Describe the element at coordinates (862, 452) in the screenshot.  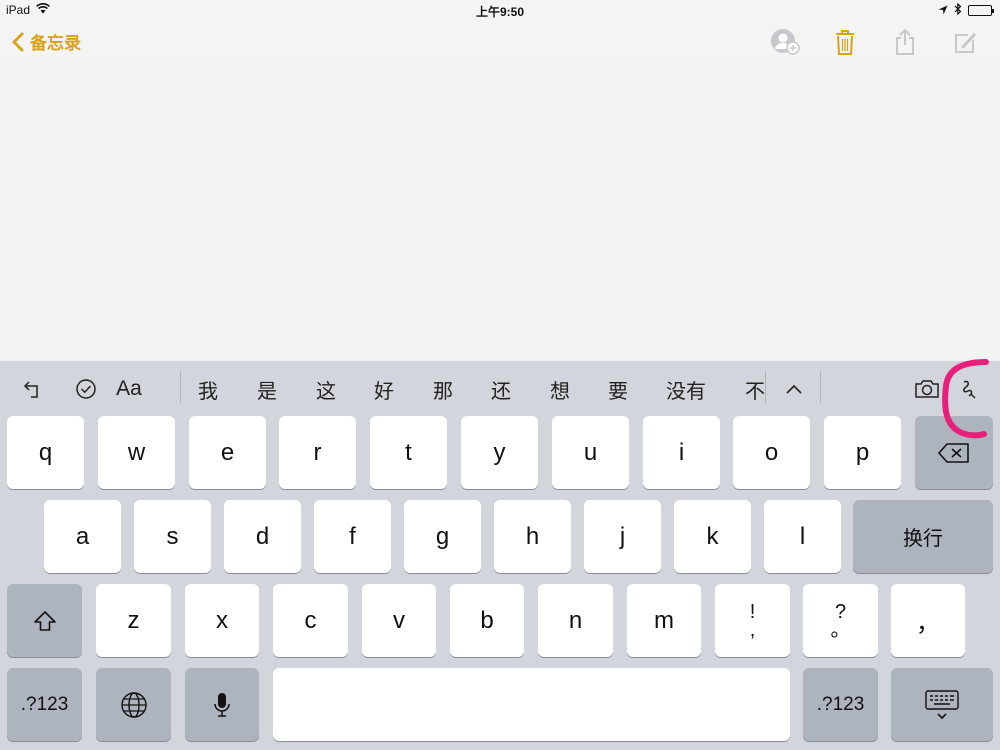
I see `key-p: p` at that location.